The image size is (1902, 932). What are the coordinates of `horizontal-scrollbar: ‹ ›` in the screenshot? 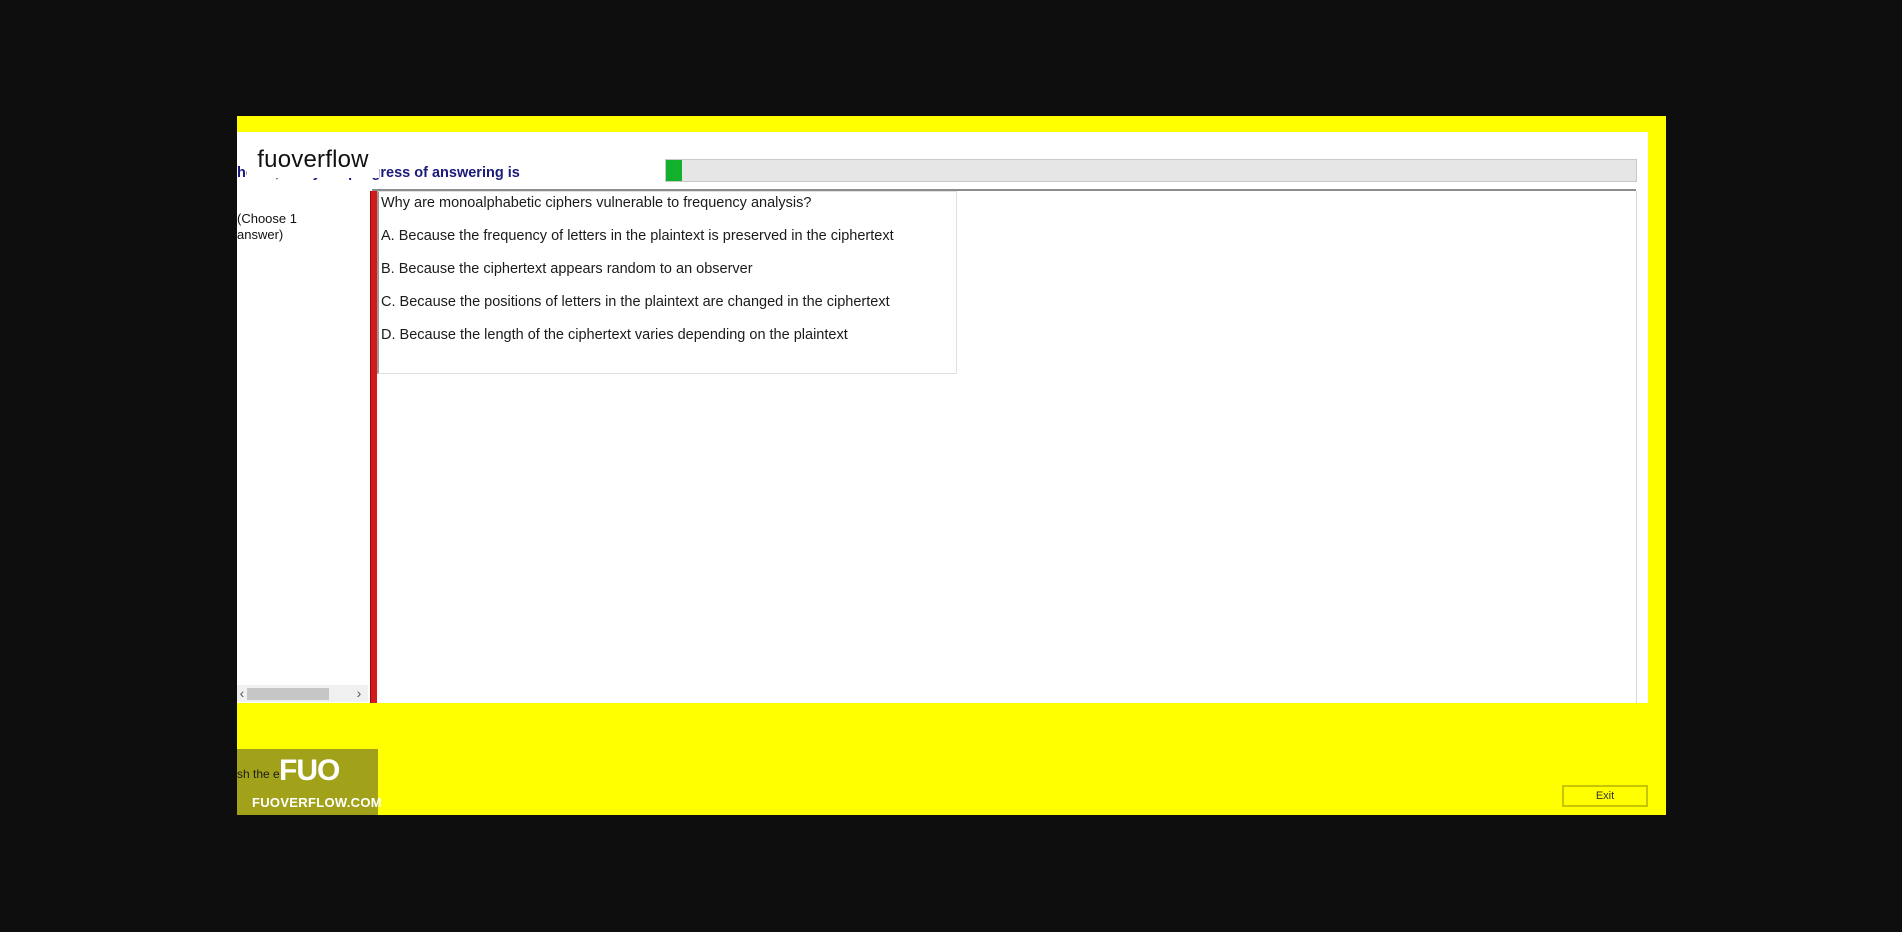 It's located at (302, 693).